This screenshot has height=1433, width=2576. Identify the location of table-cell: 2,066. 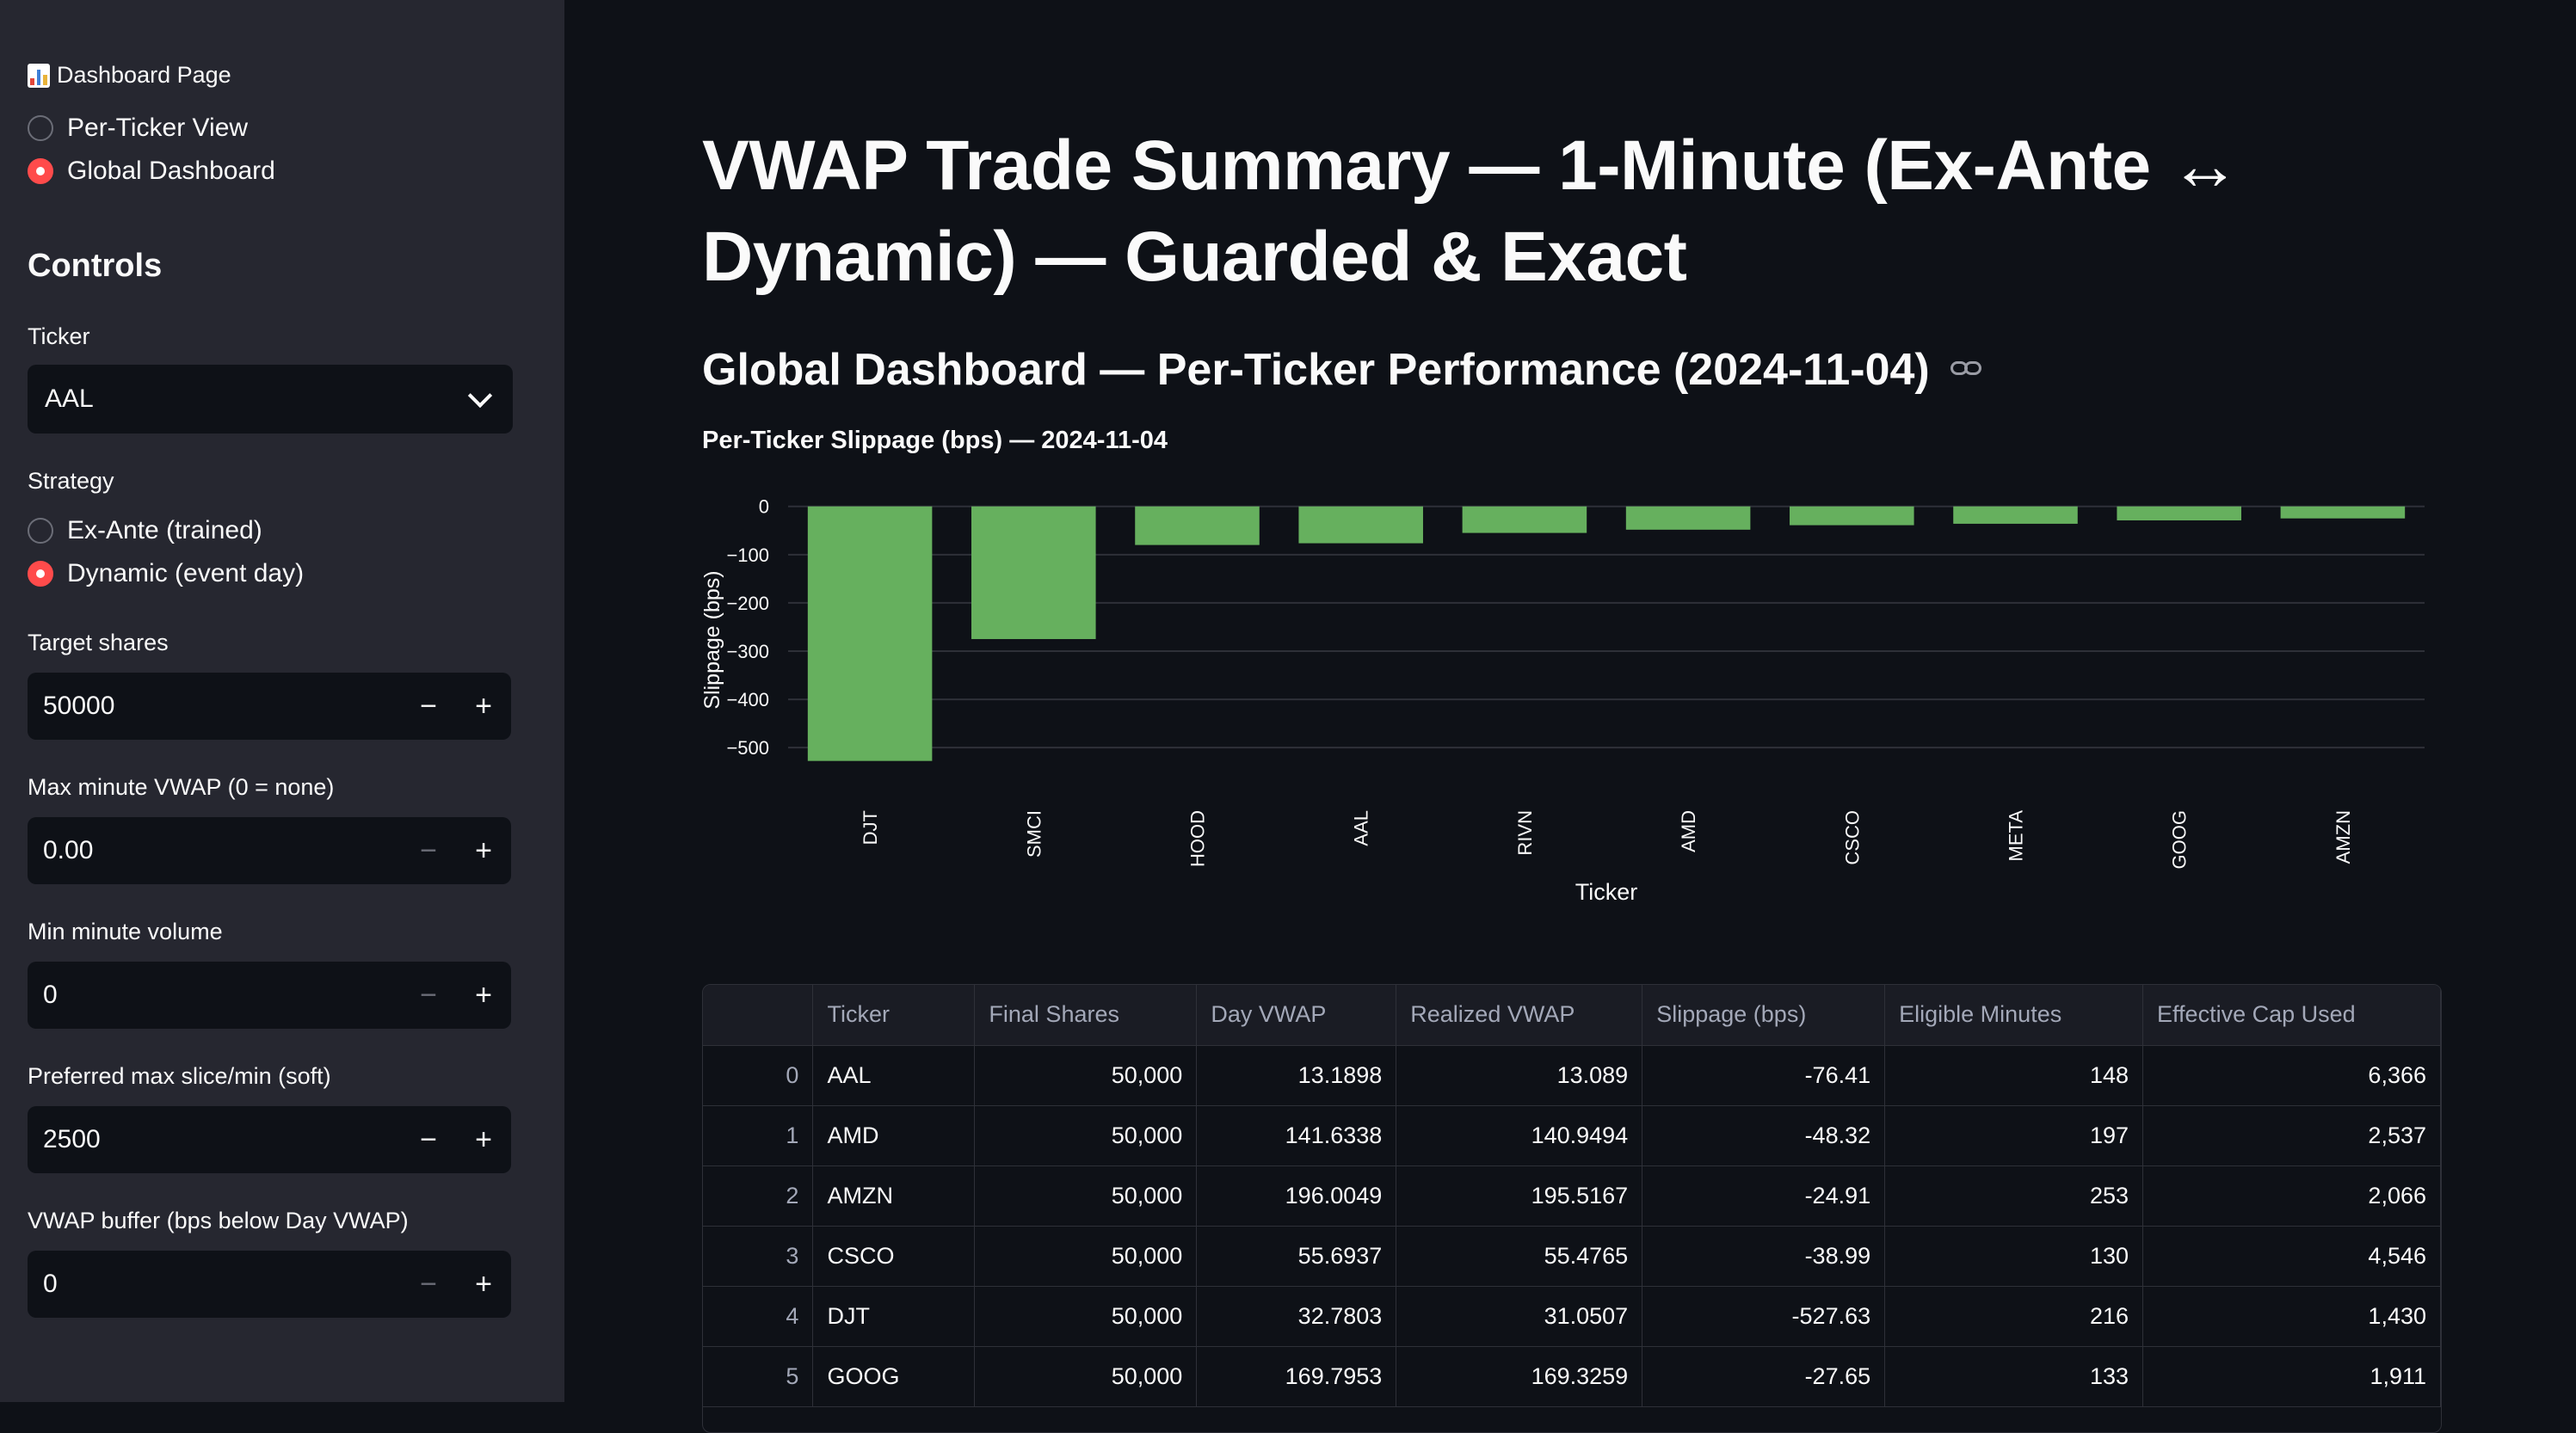
(2291, 1196).